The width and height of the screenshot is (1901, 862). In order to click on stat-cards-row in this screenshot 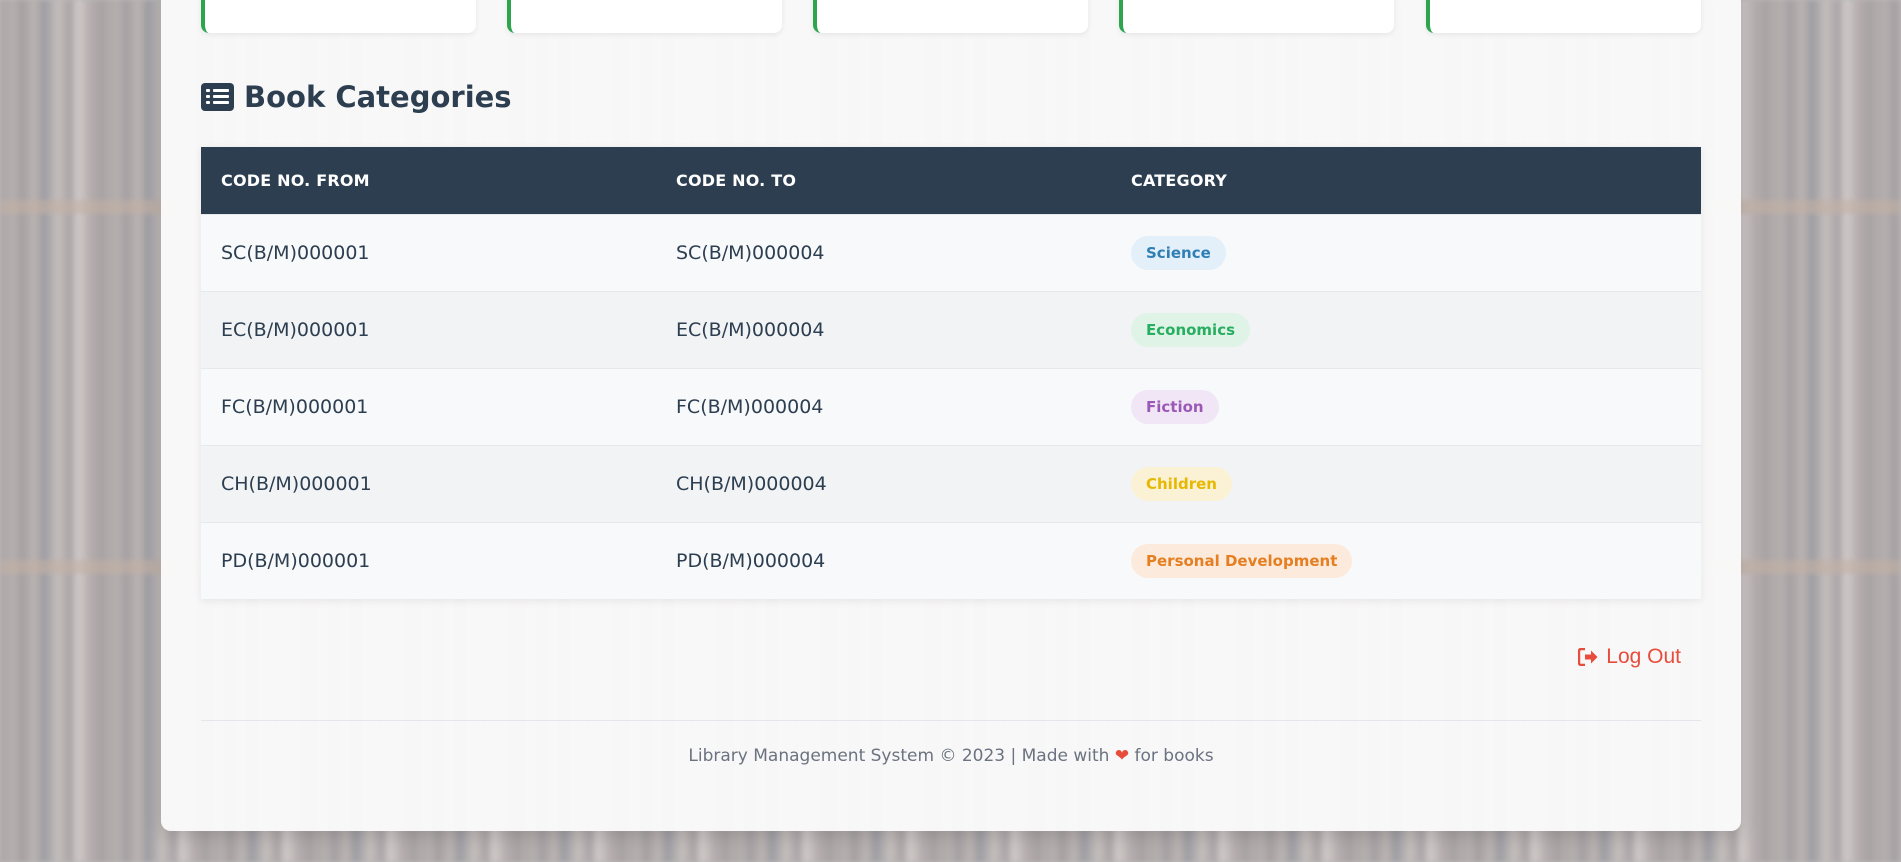, I will do `click(951, 16)`.